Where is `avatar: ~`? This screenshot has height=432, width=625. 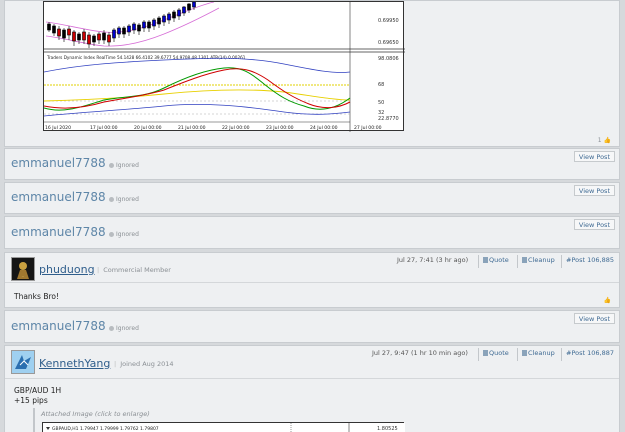
avatar: ~ is located at coordinates (23, 269).